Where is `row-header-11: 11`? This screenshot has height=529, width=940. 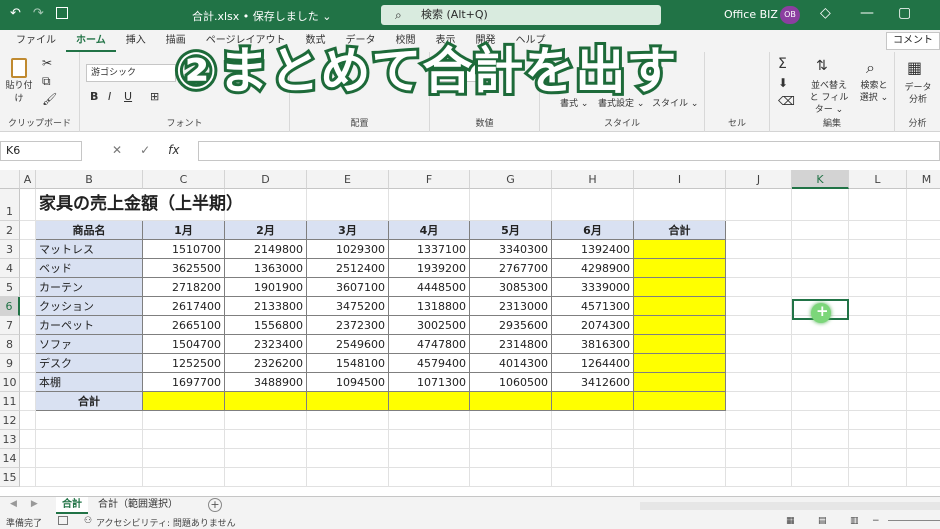 row-header-11: 11 is located at coordinates (10, 401).